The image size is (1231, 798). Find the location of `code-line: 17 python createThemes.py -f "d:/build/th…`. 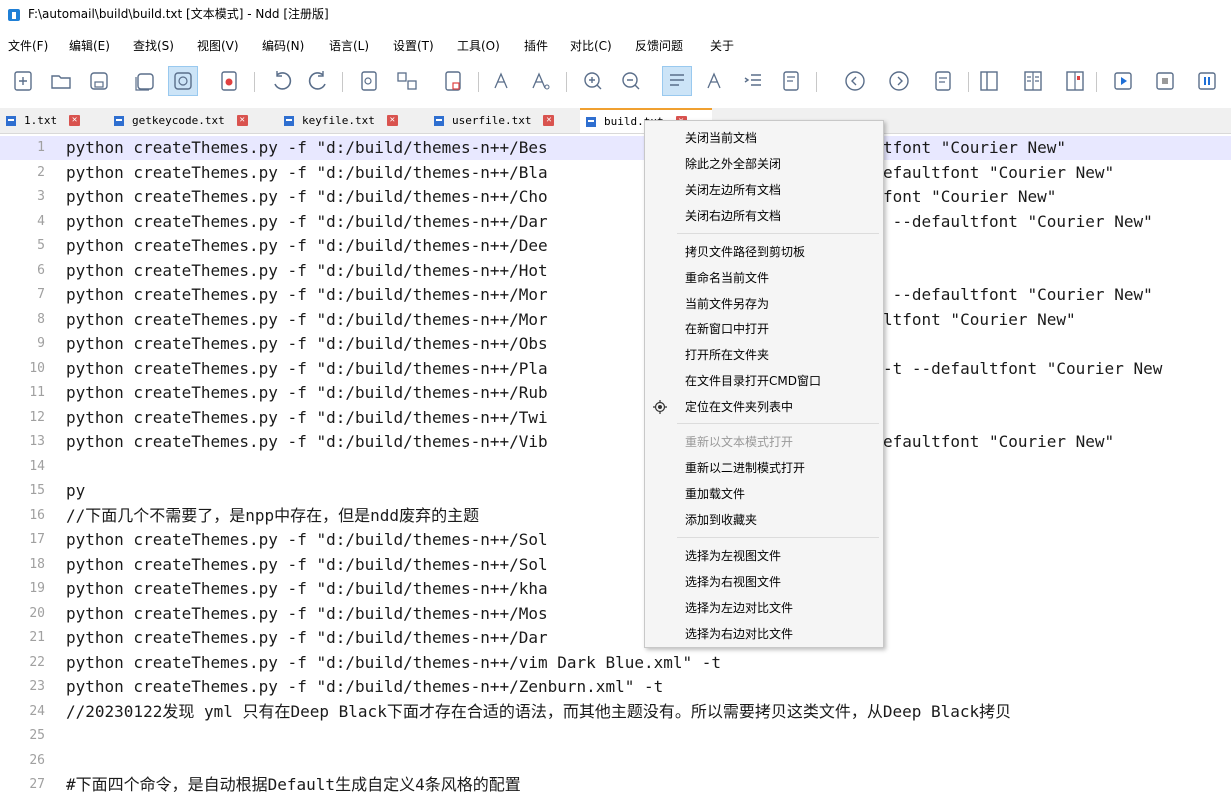

code-line: 17 python createThemes.py -f "d:/build/th… is located at coordinates (615, 540).